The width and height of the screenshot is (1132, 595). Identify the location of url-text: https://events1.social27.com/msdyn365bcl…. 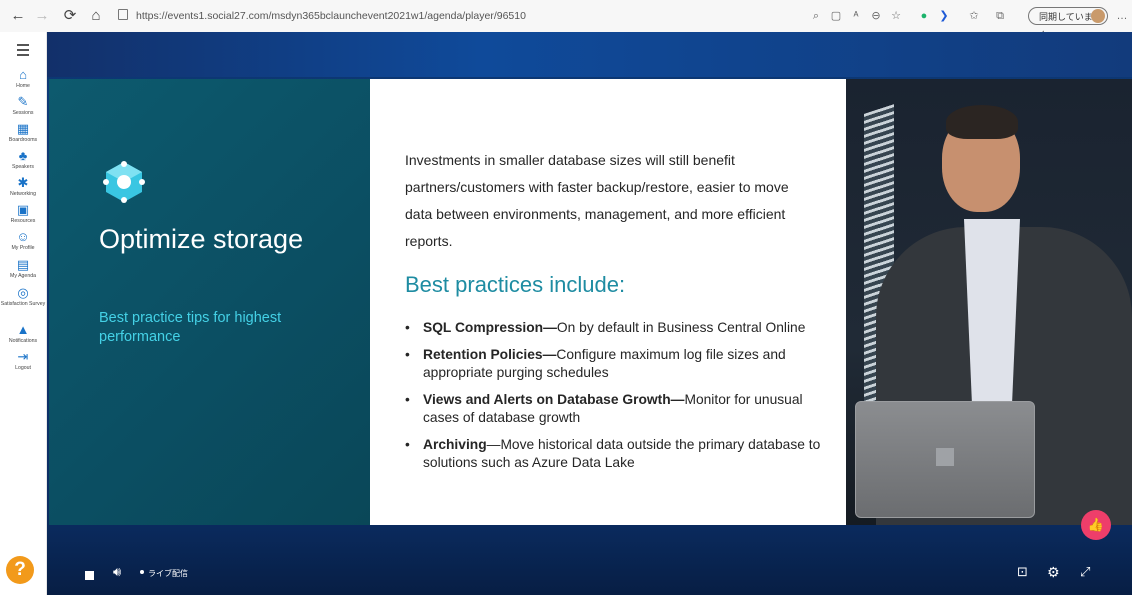
(331, 16).